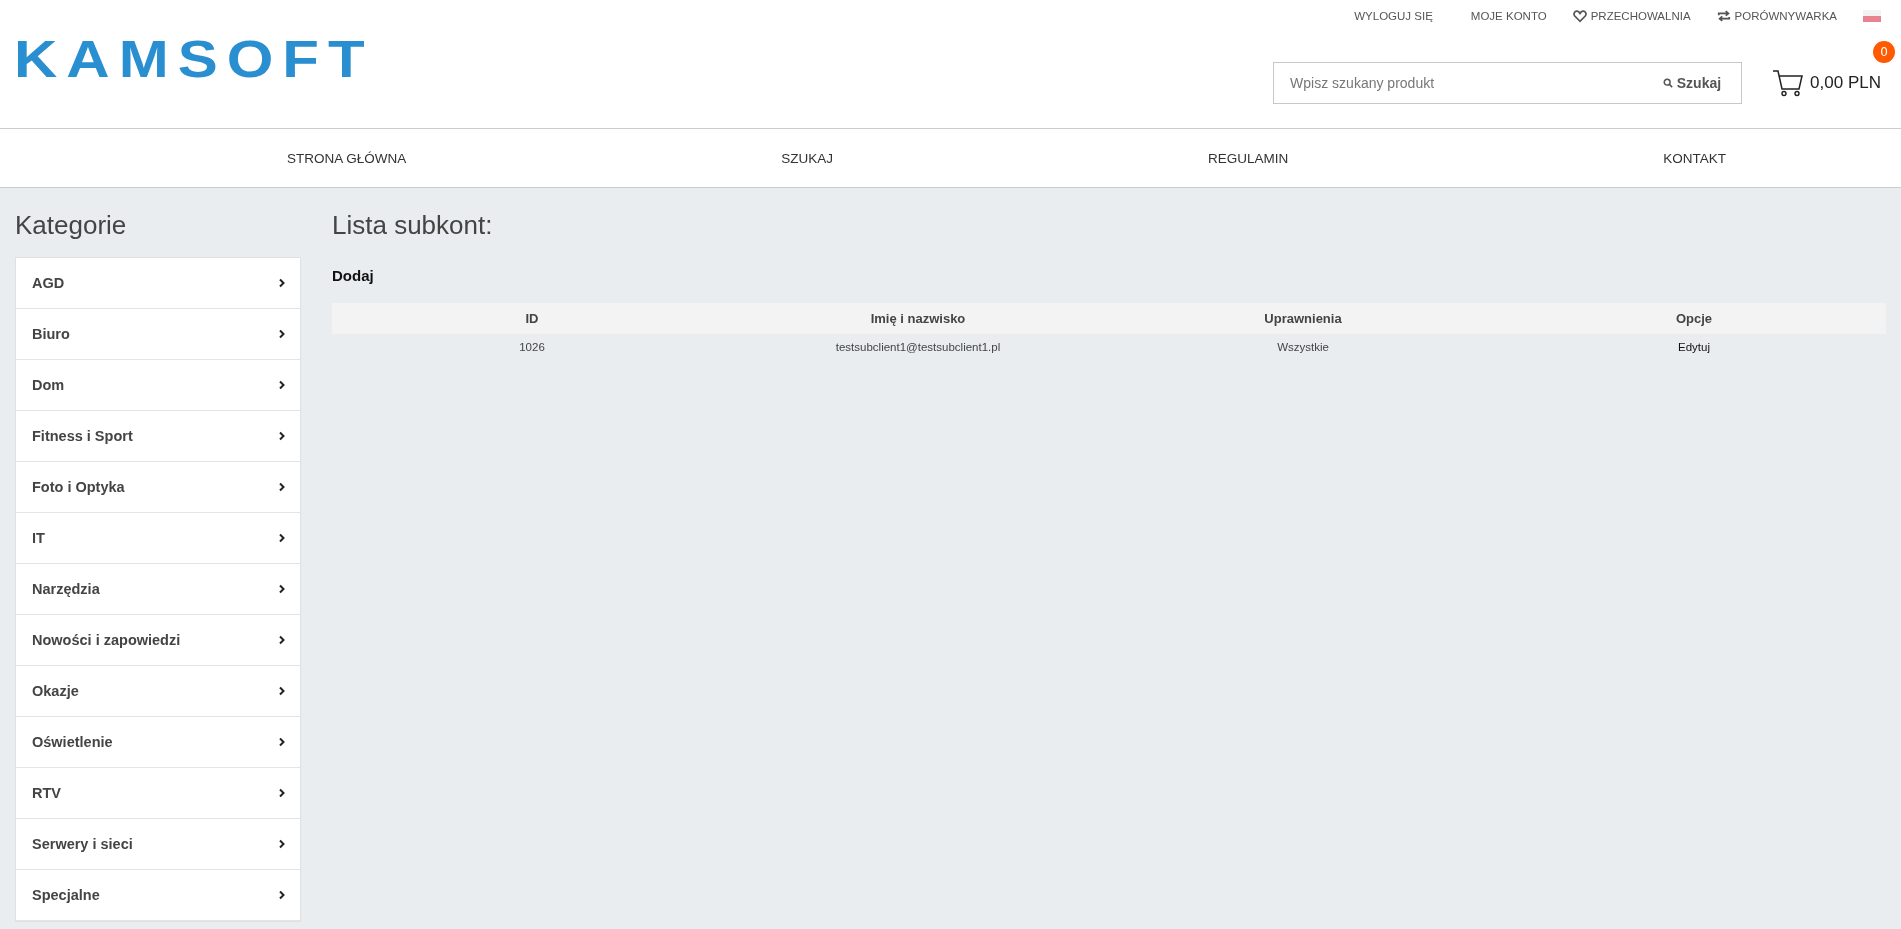 The width and height of the screenshot is (1901, 929). What do you see at coordinates (1508, 16) in the screenshot?
I see `header-link: MOJE KONTO` at bounding box center [1508, 16].